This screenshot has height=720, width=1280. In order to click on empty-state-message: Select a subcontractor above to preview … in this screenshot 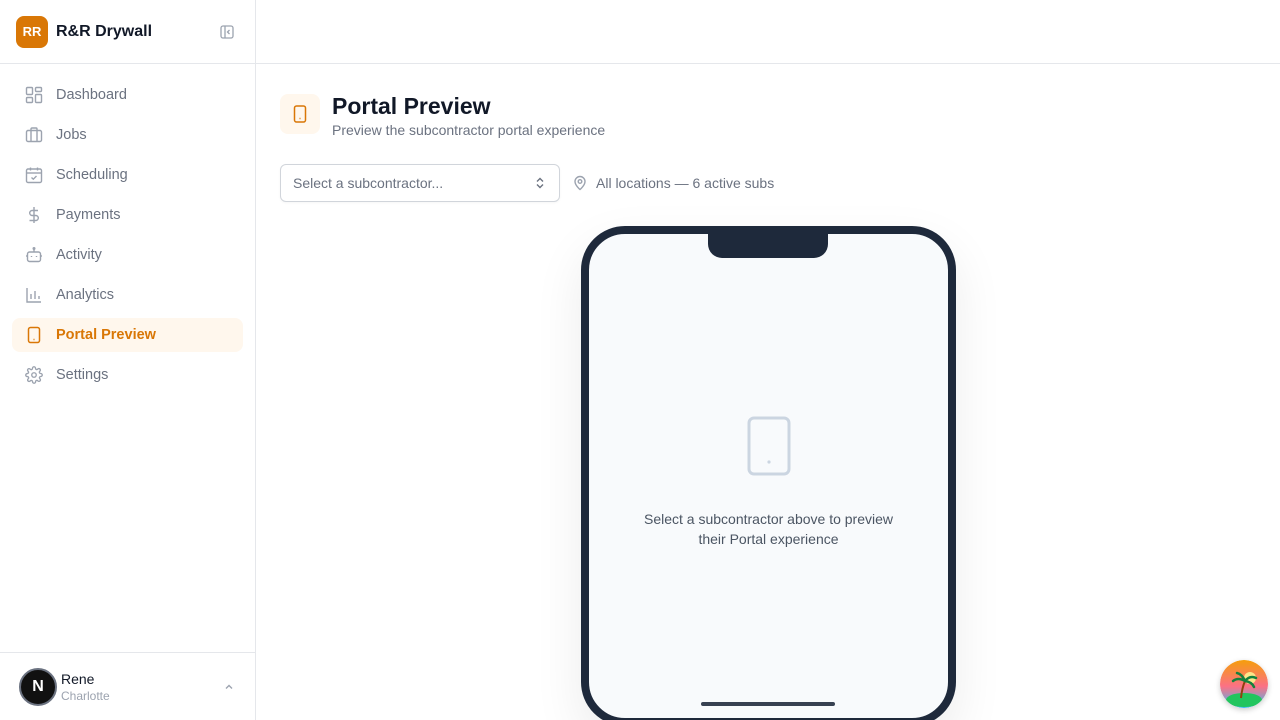, I will do `click(769, 529)`.